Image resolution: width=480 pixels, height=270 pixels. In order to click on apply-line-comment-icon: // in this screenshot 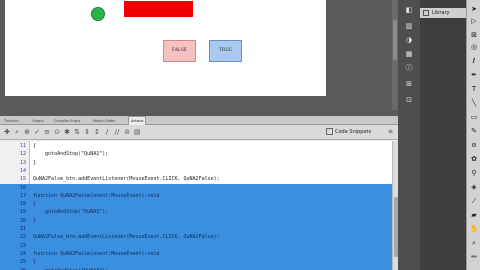, I will do `click(117, 132)`.